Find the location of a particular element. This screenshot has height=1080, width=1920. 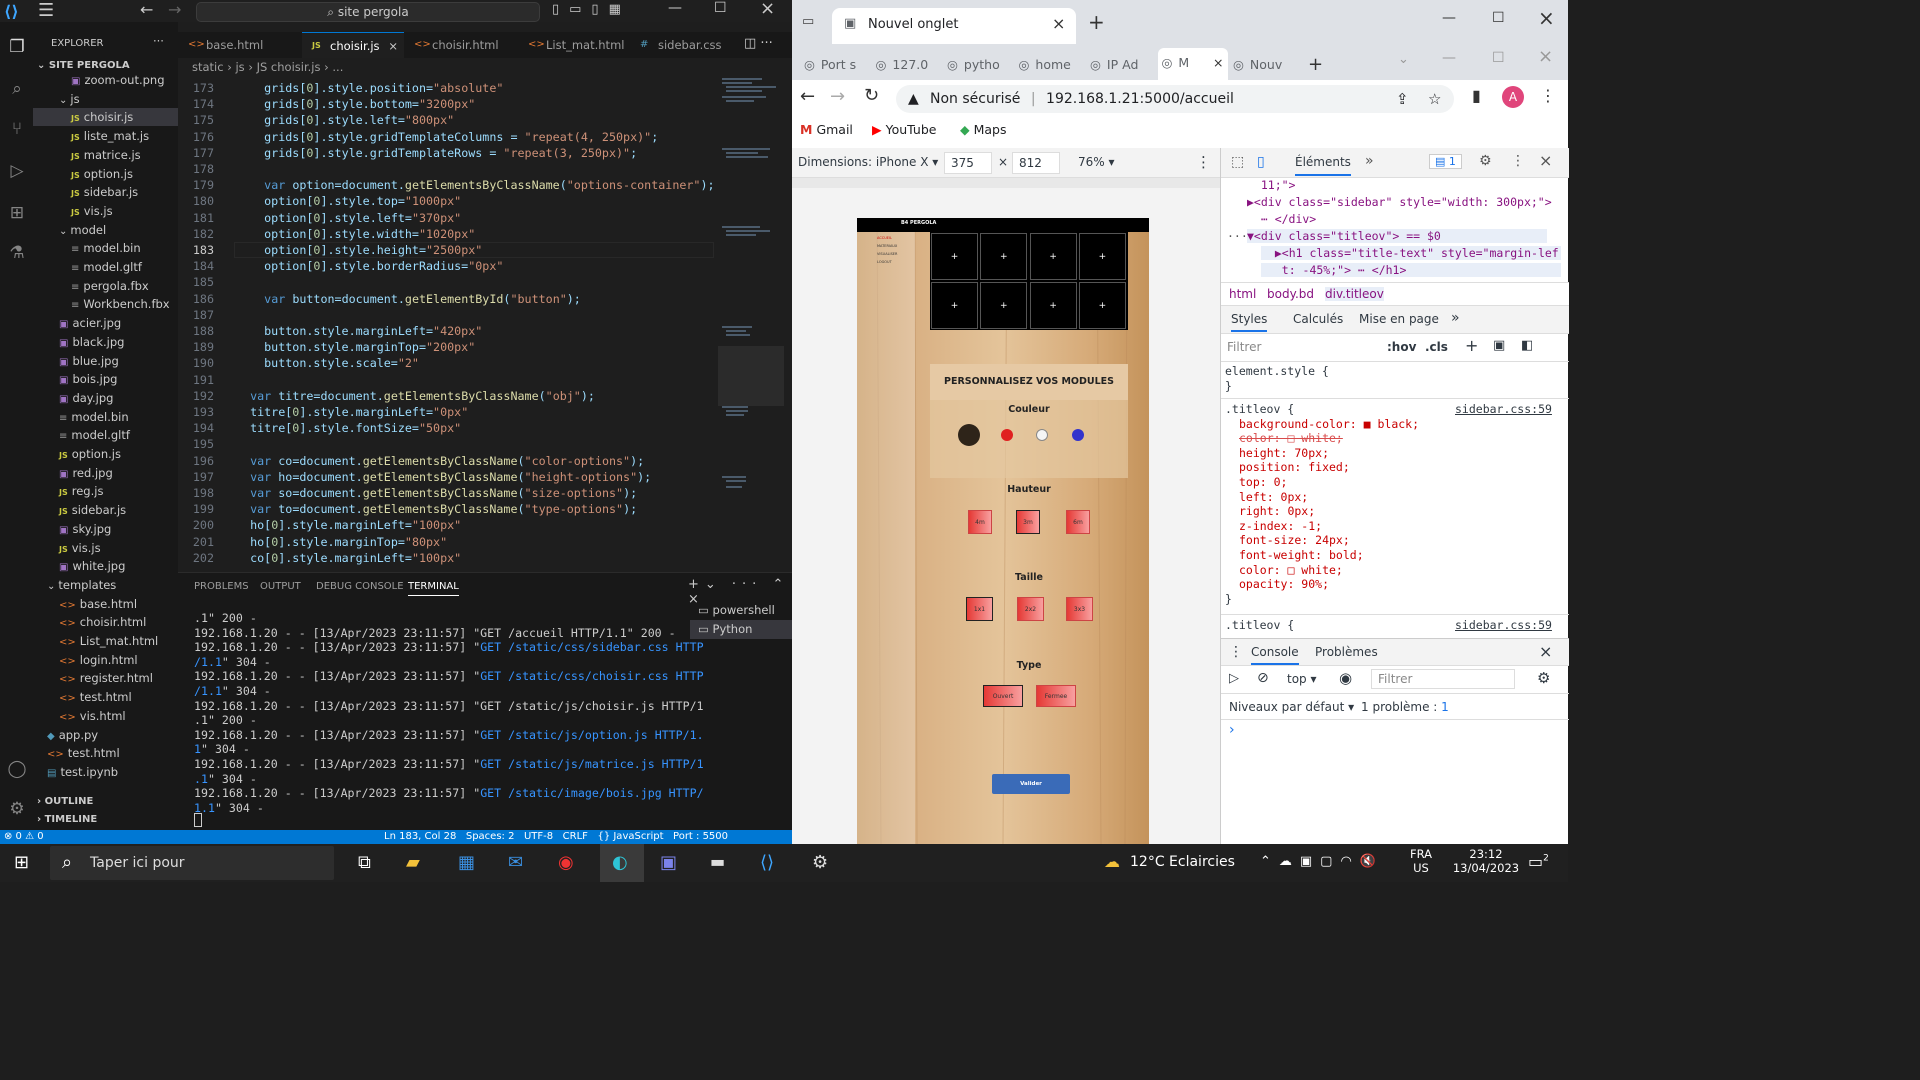

terminal-instance: ▭ Python is located at coordinates (741, 629).